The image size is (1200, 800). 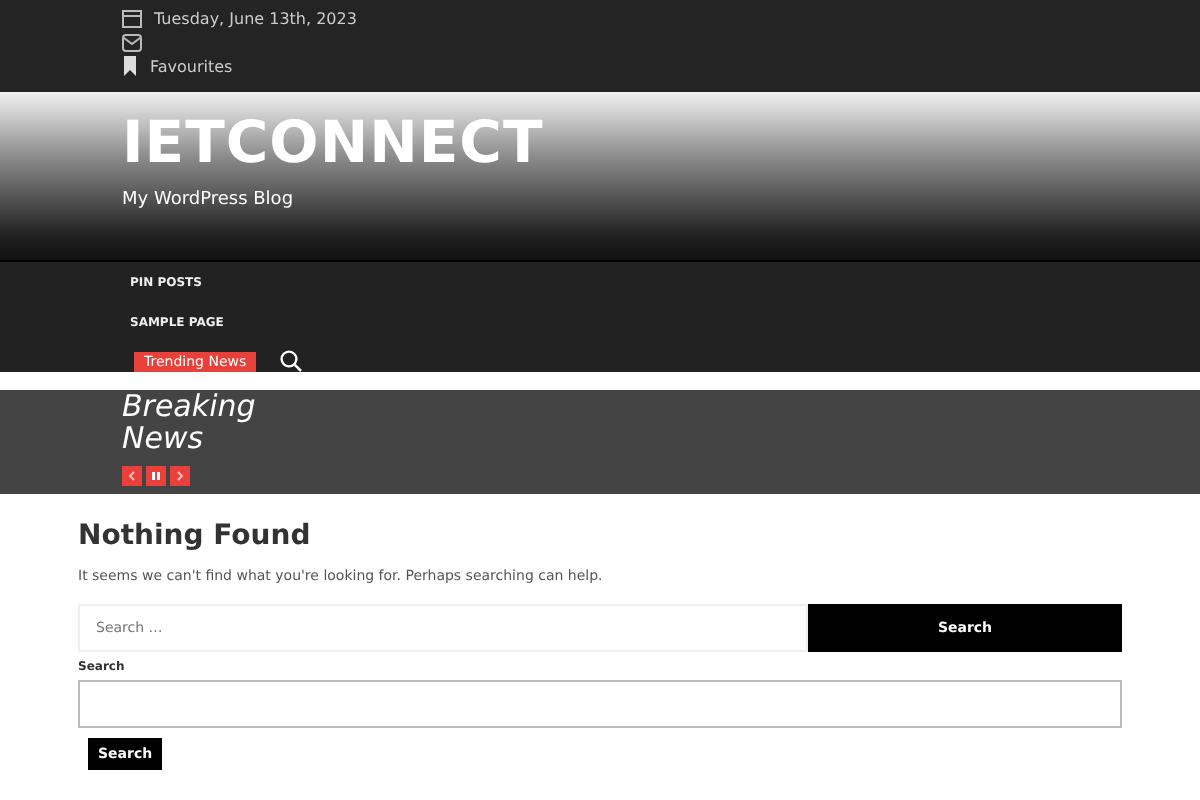 I want to click on bookmark-icon, so click(x=130, y=66).